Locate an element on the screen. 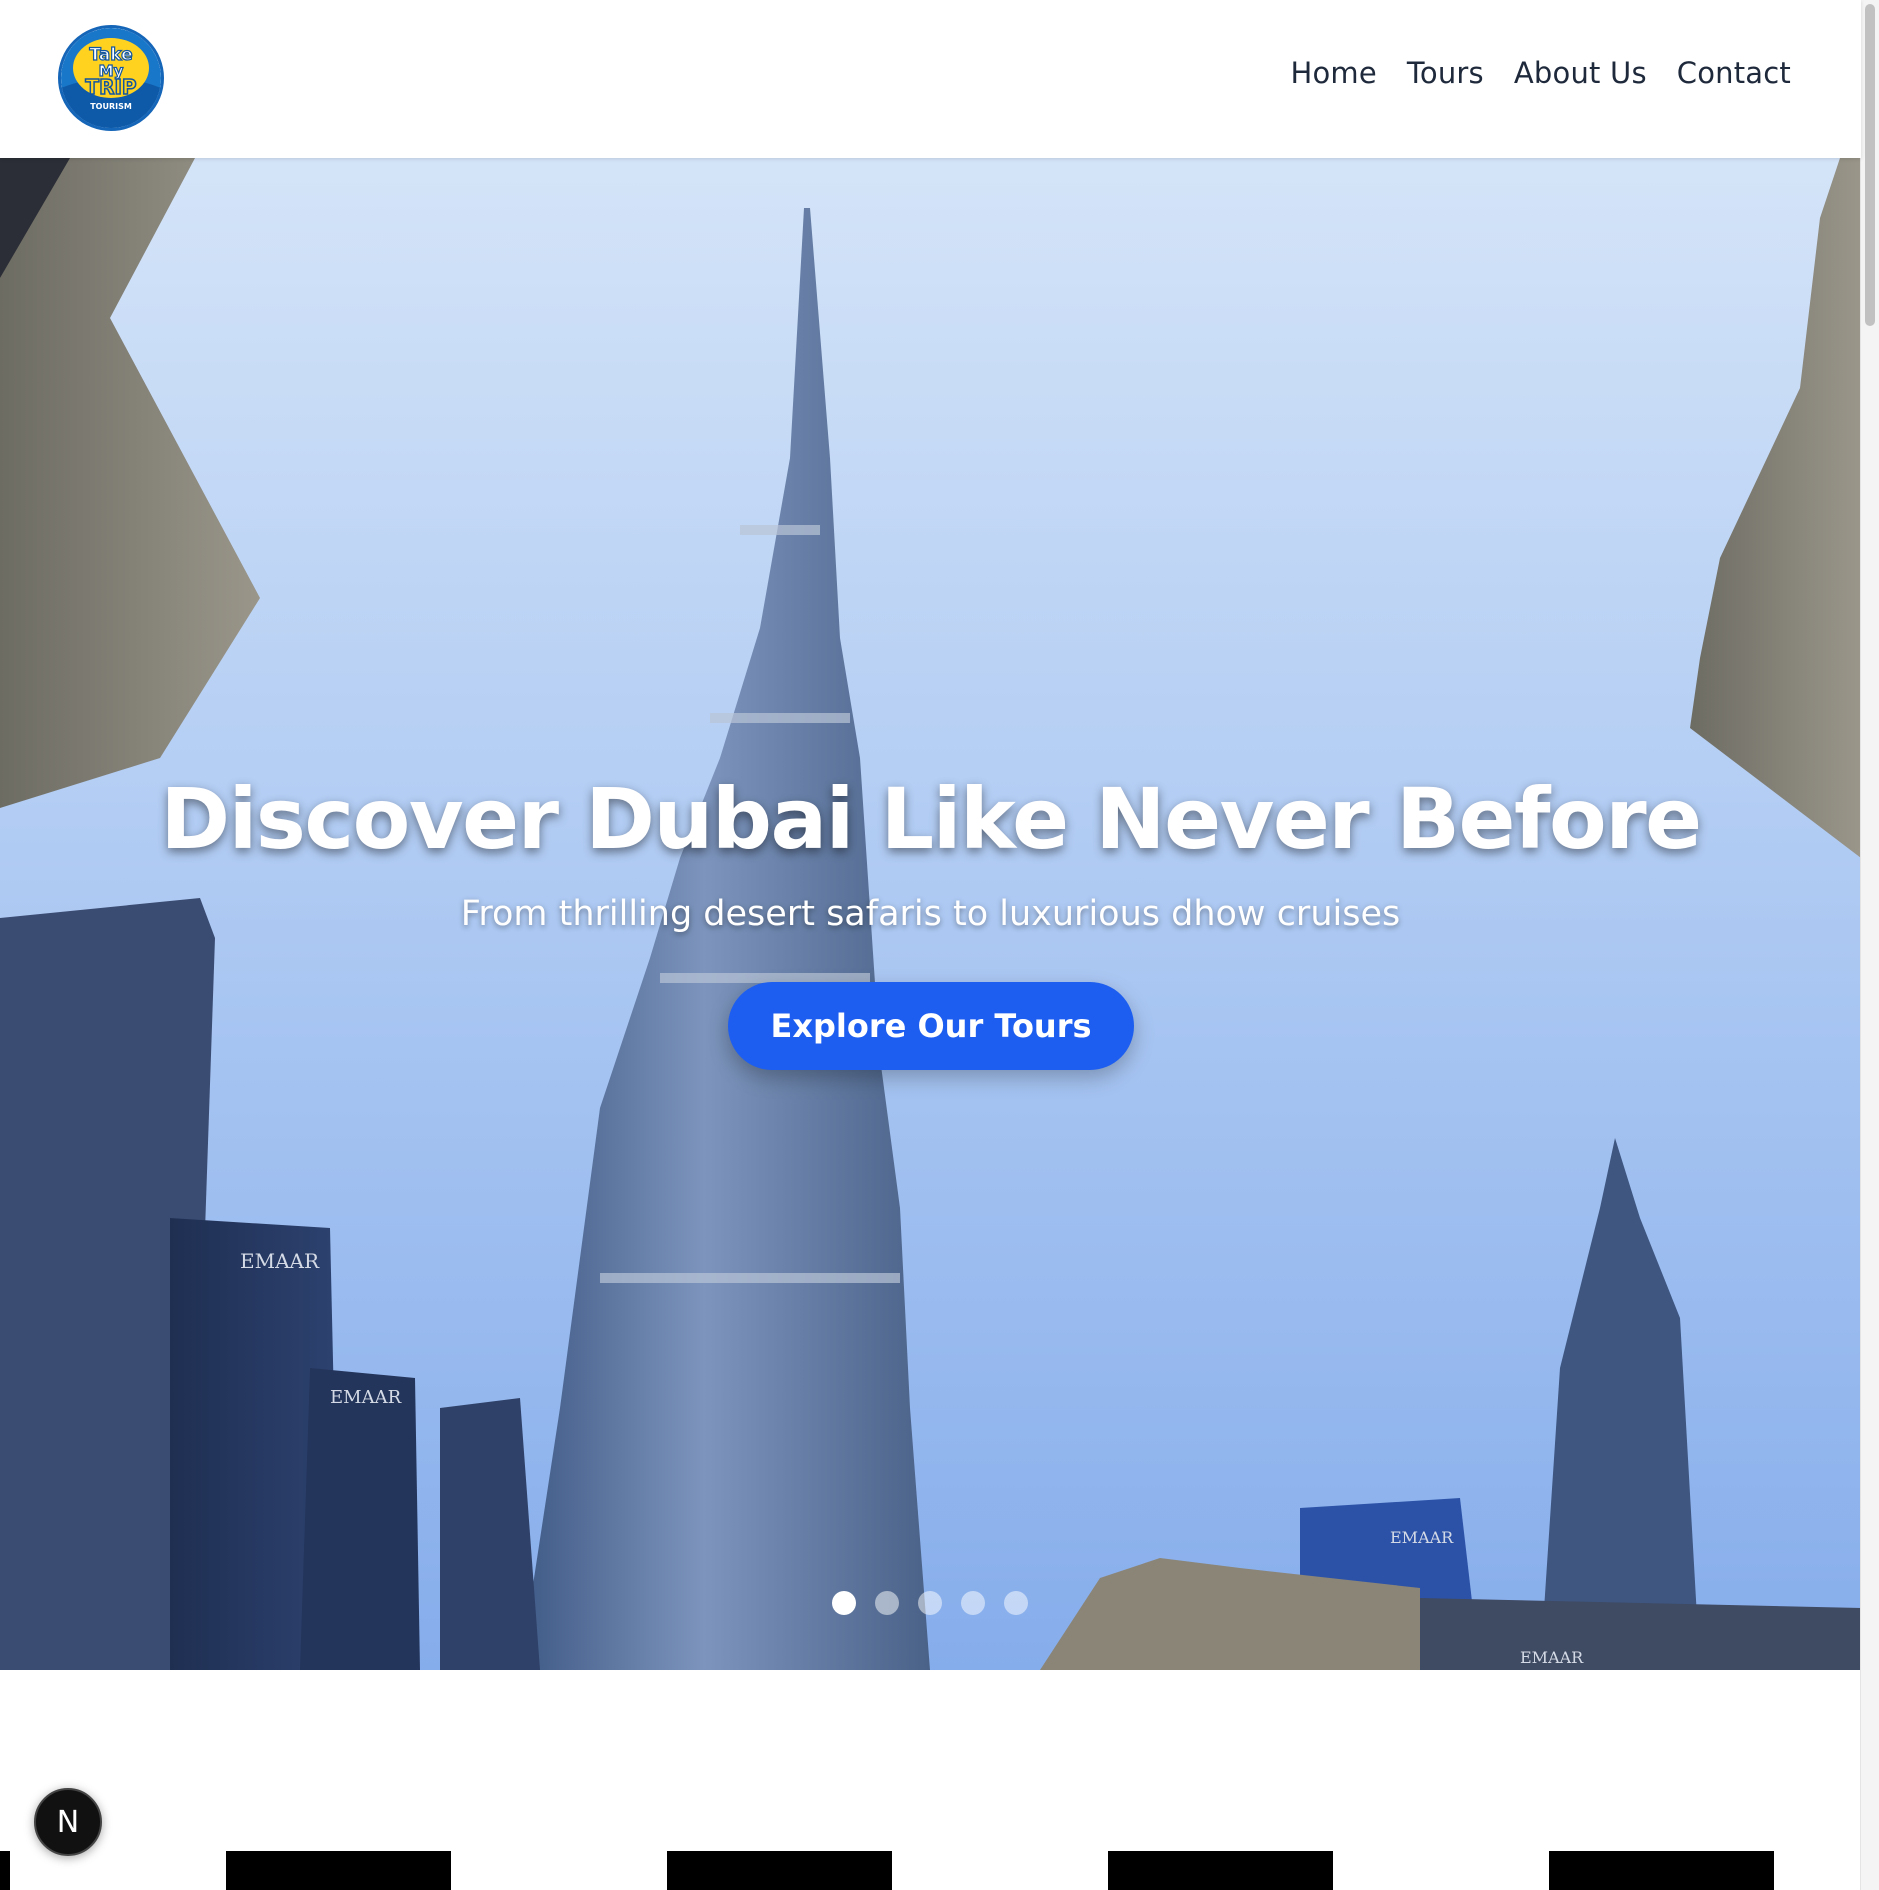 Image resolution: width=1879 pixels, height=1890 pixels. scrollbar-thumb is located at coordinates (1870, 165).